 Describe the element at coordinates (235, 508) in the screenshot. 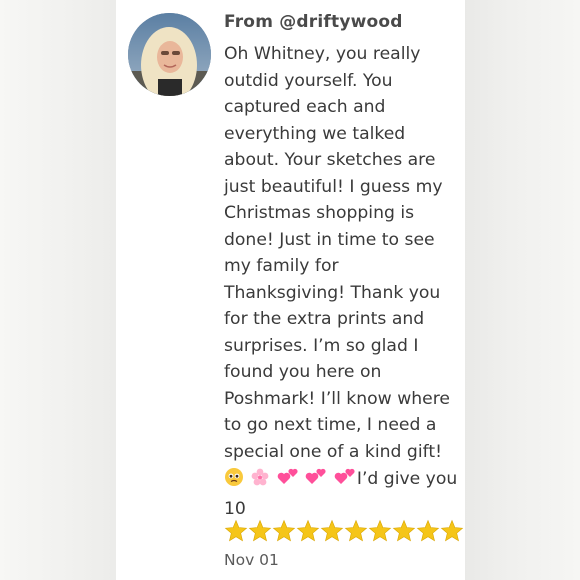

I see `rating-number: 10` at that location.